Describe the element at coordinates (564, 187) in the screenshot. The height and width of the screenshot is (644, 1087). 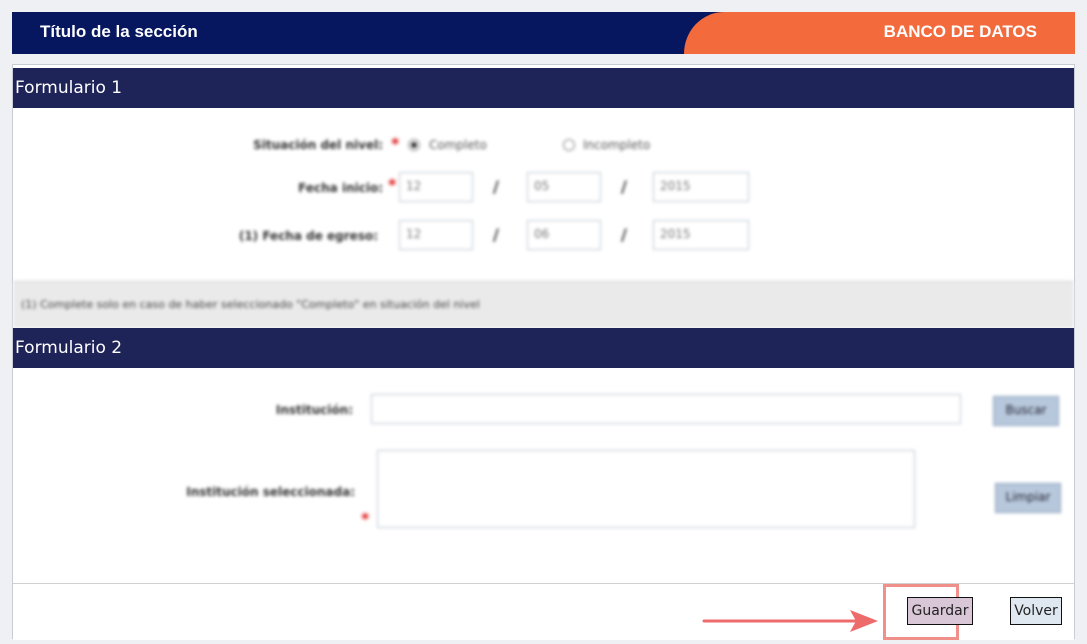
I see `fecha-inicio-month: 05` at that location.